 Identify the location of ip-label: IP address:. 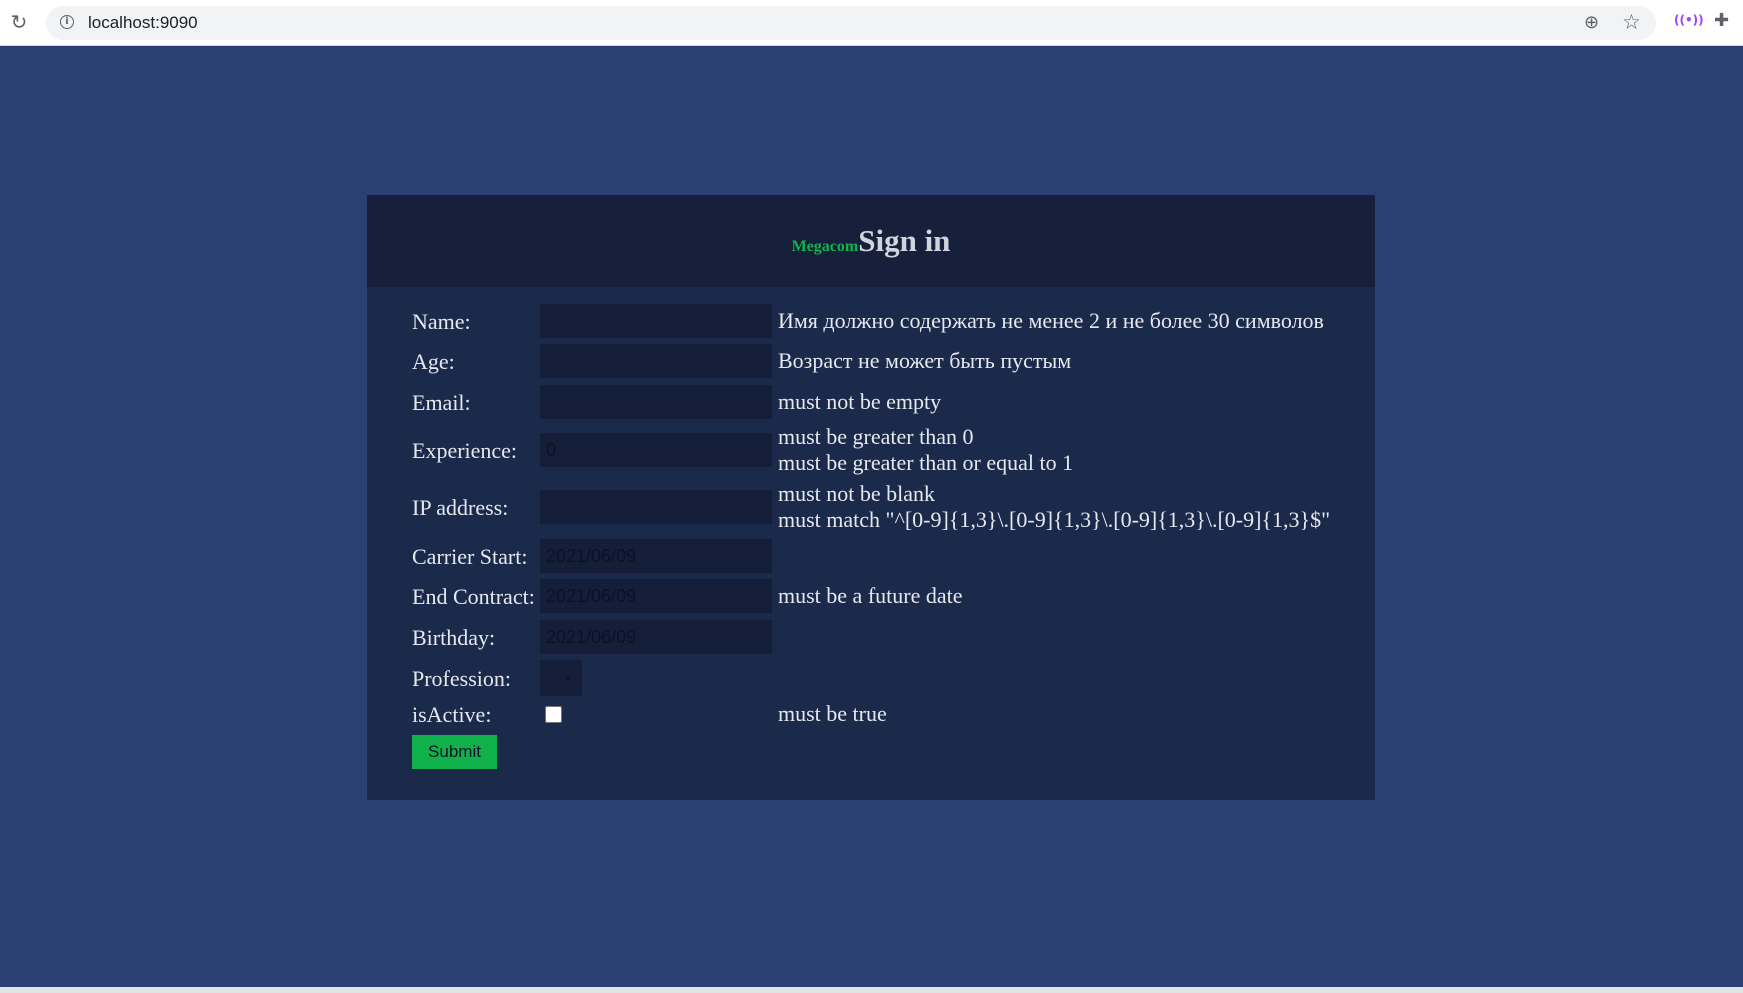
(460, 507).